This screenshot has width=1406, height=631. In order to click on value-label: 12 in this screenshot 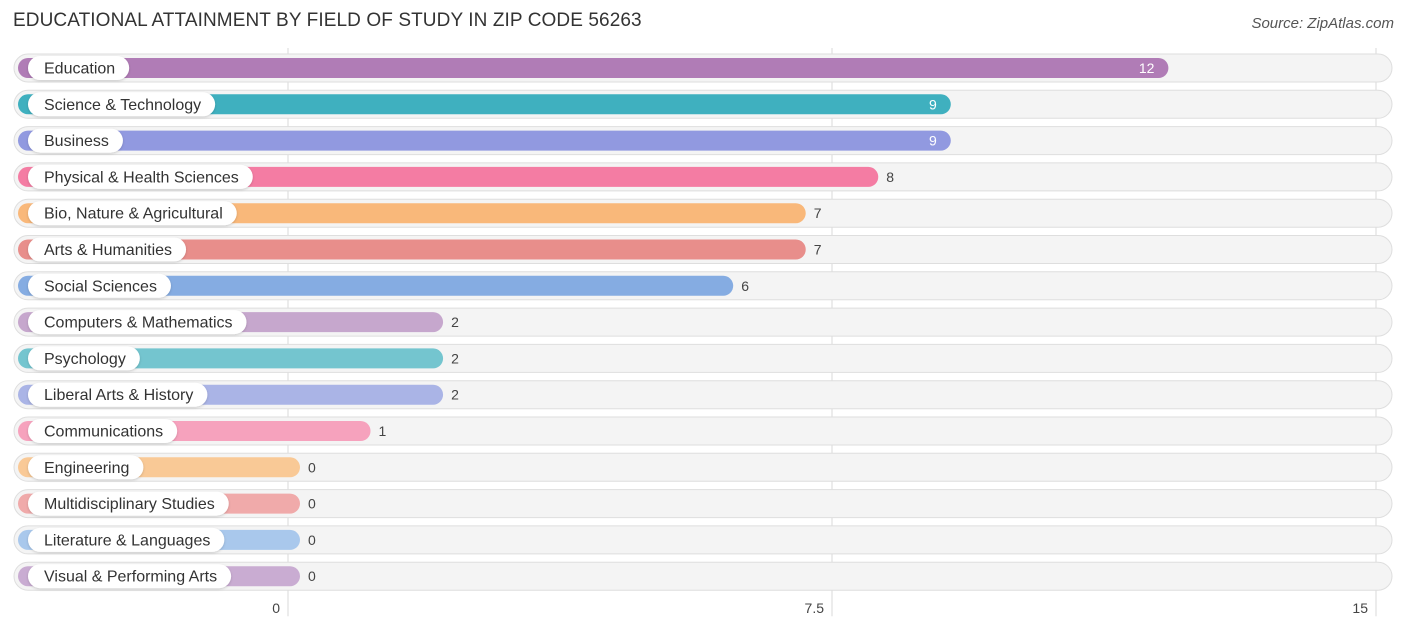, I will do `click(1147, 68)`.